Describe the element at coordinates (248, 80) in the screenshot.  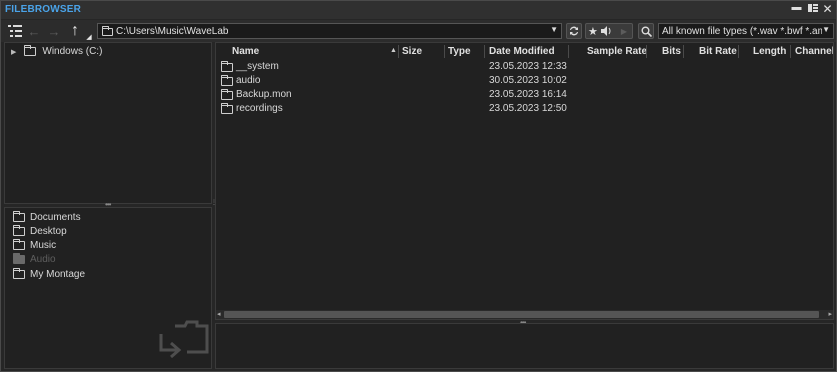
I see `file-name: audio` at that location.